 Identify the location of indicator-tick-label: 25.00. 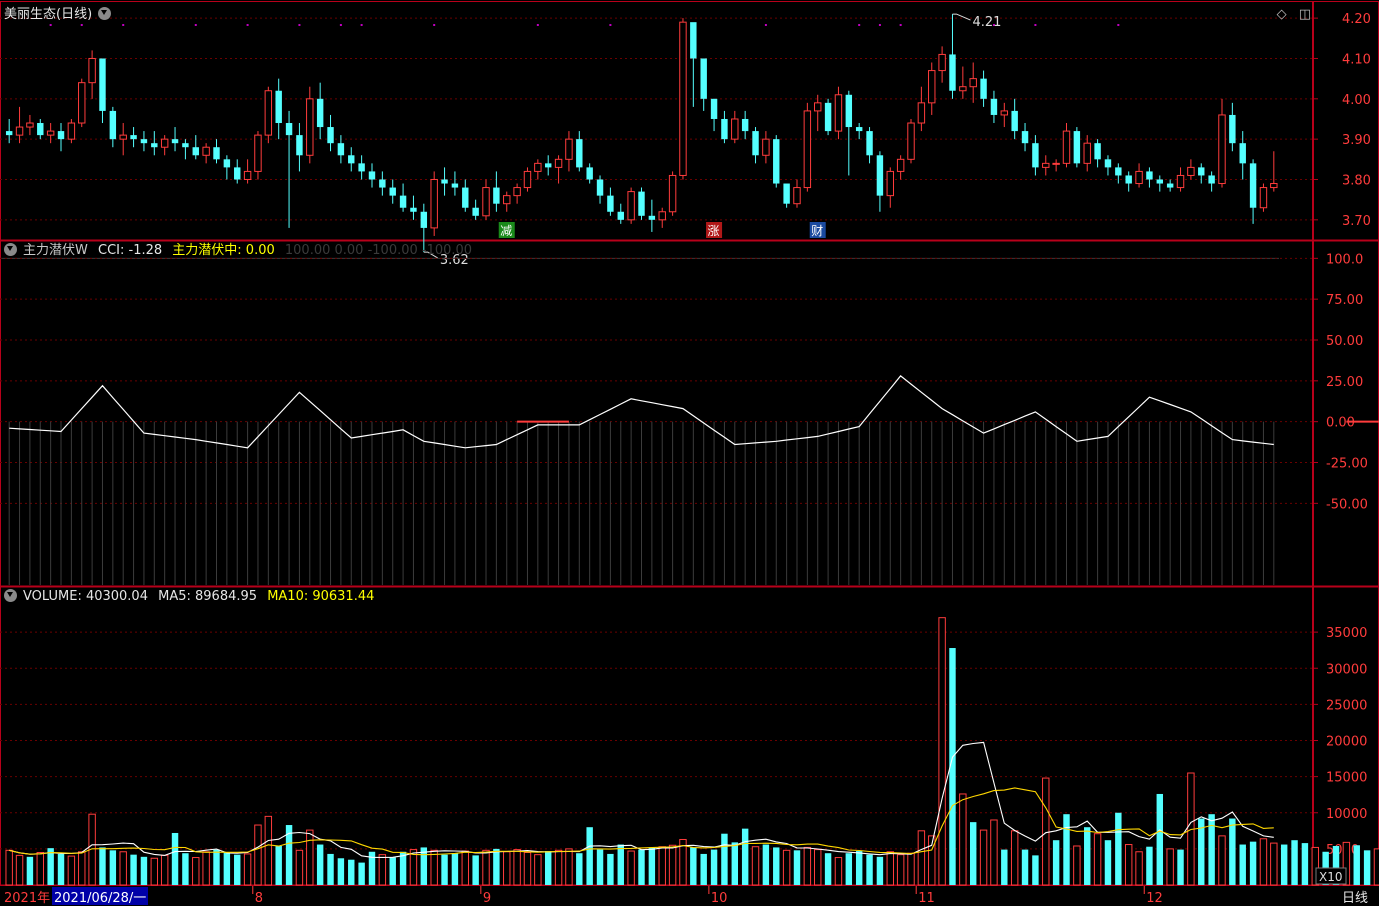
(1344, 382).